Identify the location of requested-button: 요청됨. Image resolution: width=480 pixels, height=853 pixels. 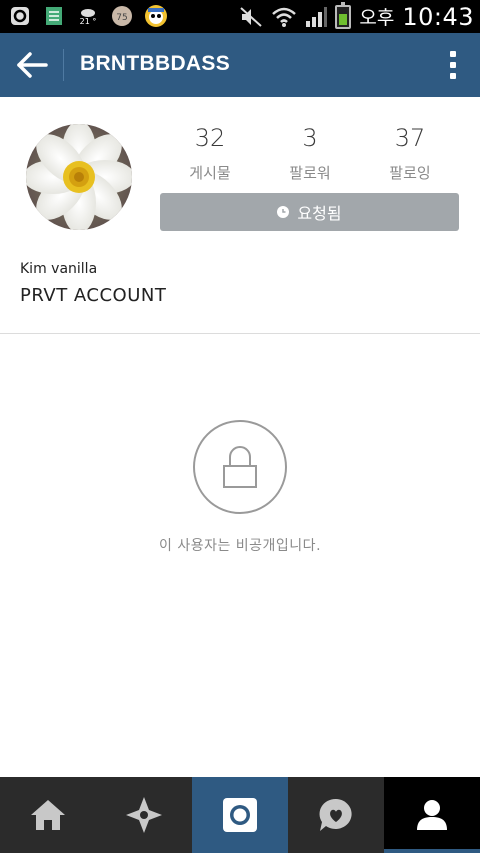
(309, 212).